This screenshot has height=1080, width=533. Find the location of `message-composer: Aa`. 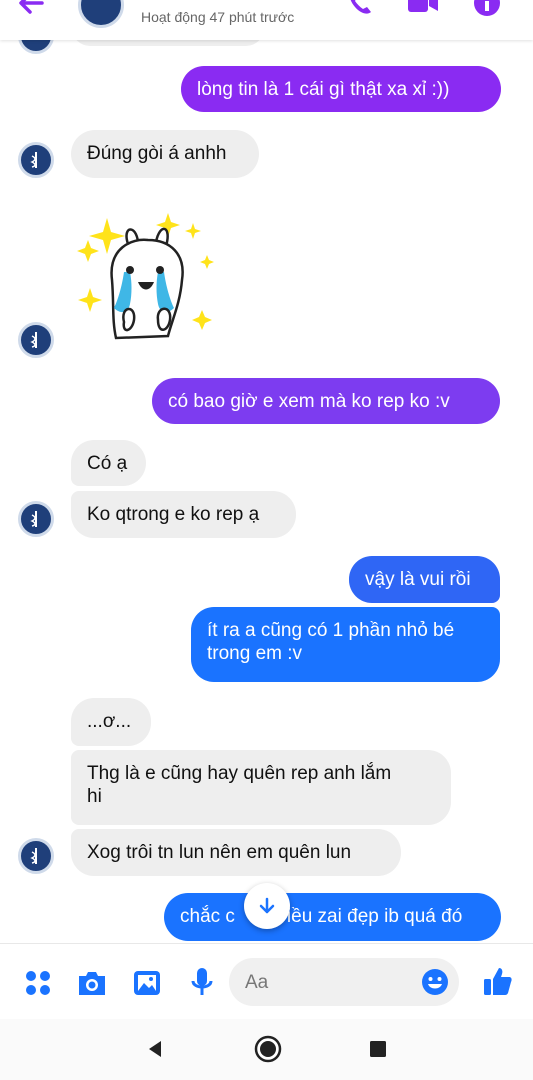

message-composer: Aa is located at coordinates (266, 981).